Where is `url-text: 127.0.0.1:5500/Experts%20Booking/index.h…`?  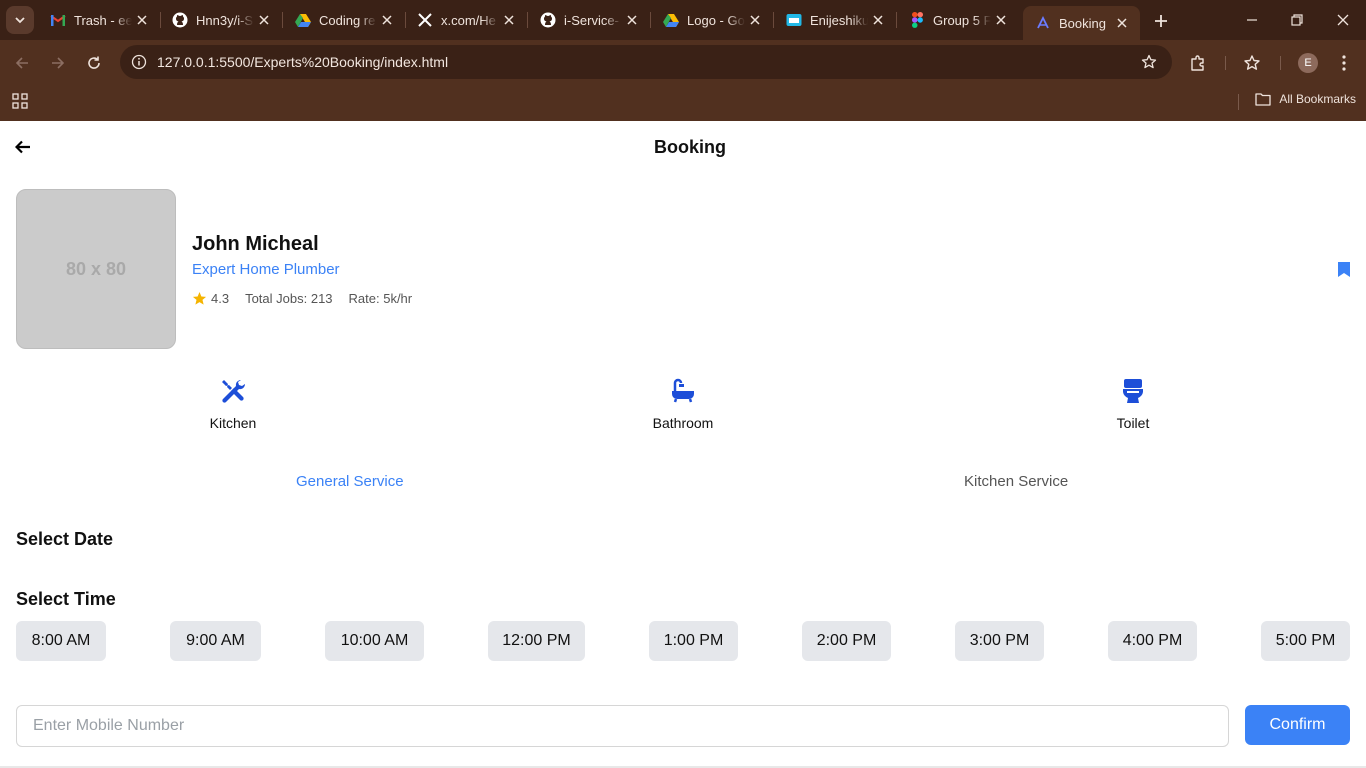
url-text: 127.0.0.1:5500/Experts%20Booking/index.h… is located at coordinates (303, 62).